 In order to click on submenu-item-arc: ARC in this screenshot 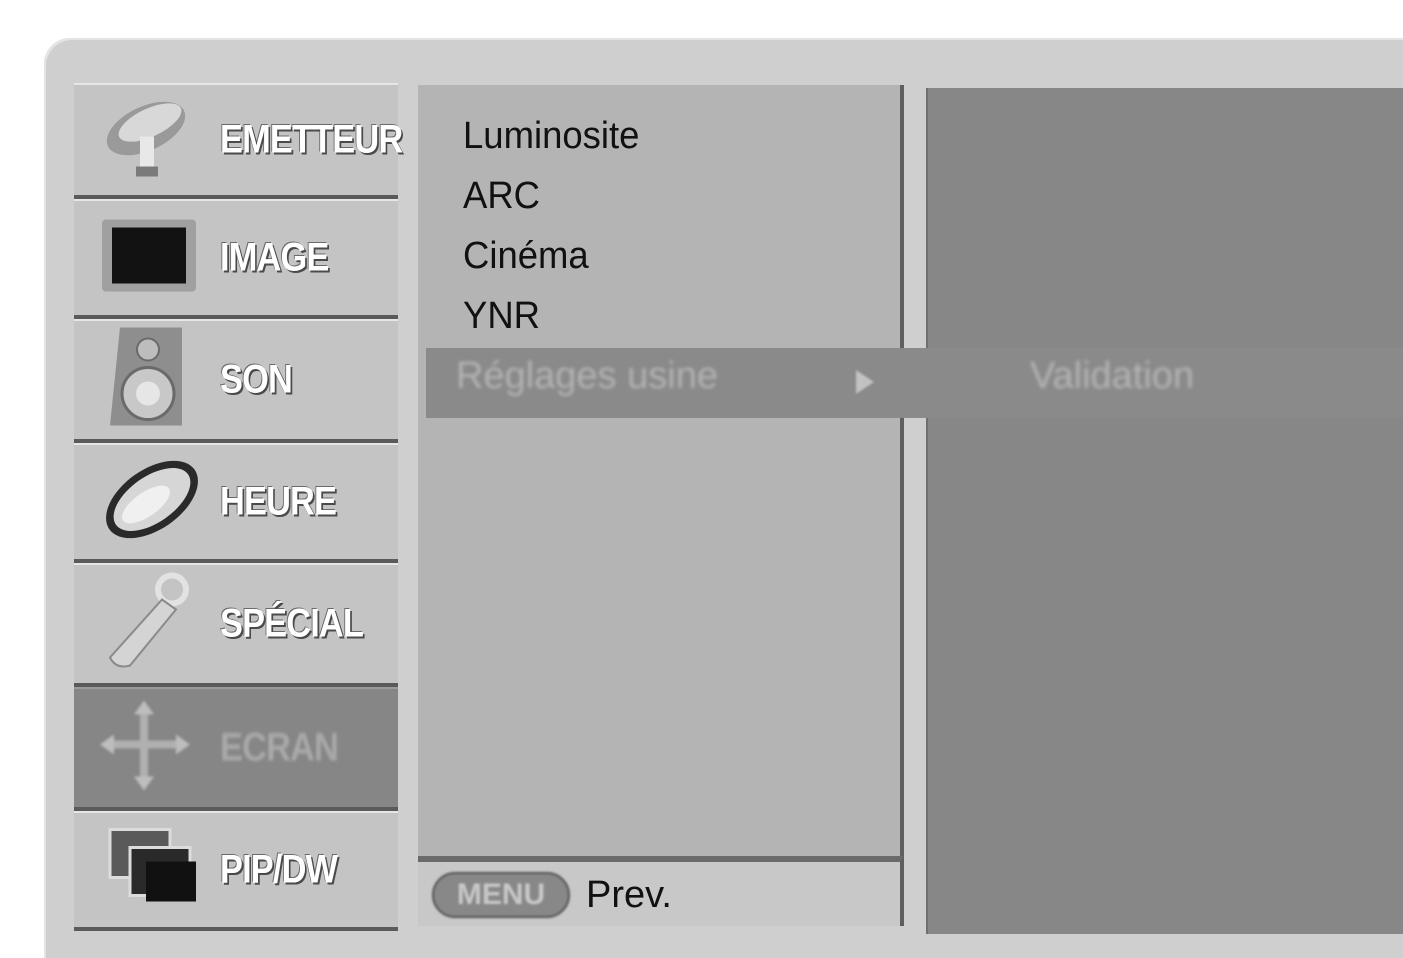, I will do `click(501, 196)`.